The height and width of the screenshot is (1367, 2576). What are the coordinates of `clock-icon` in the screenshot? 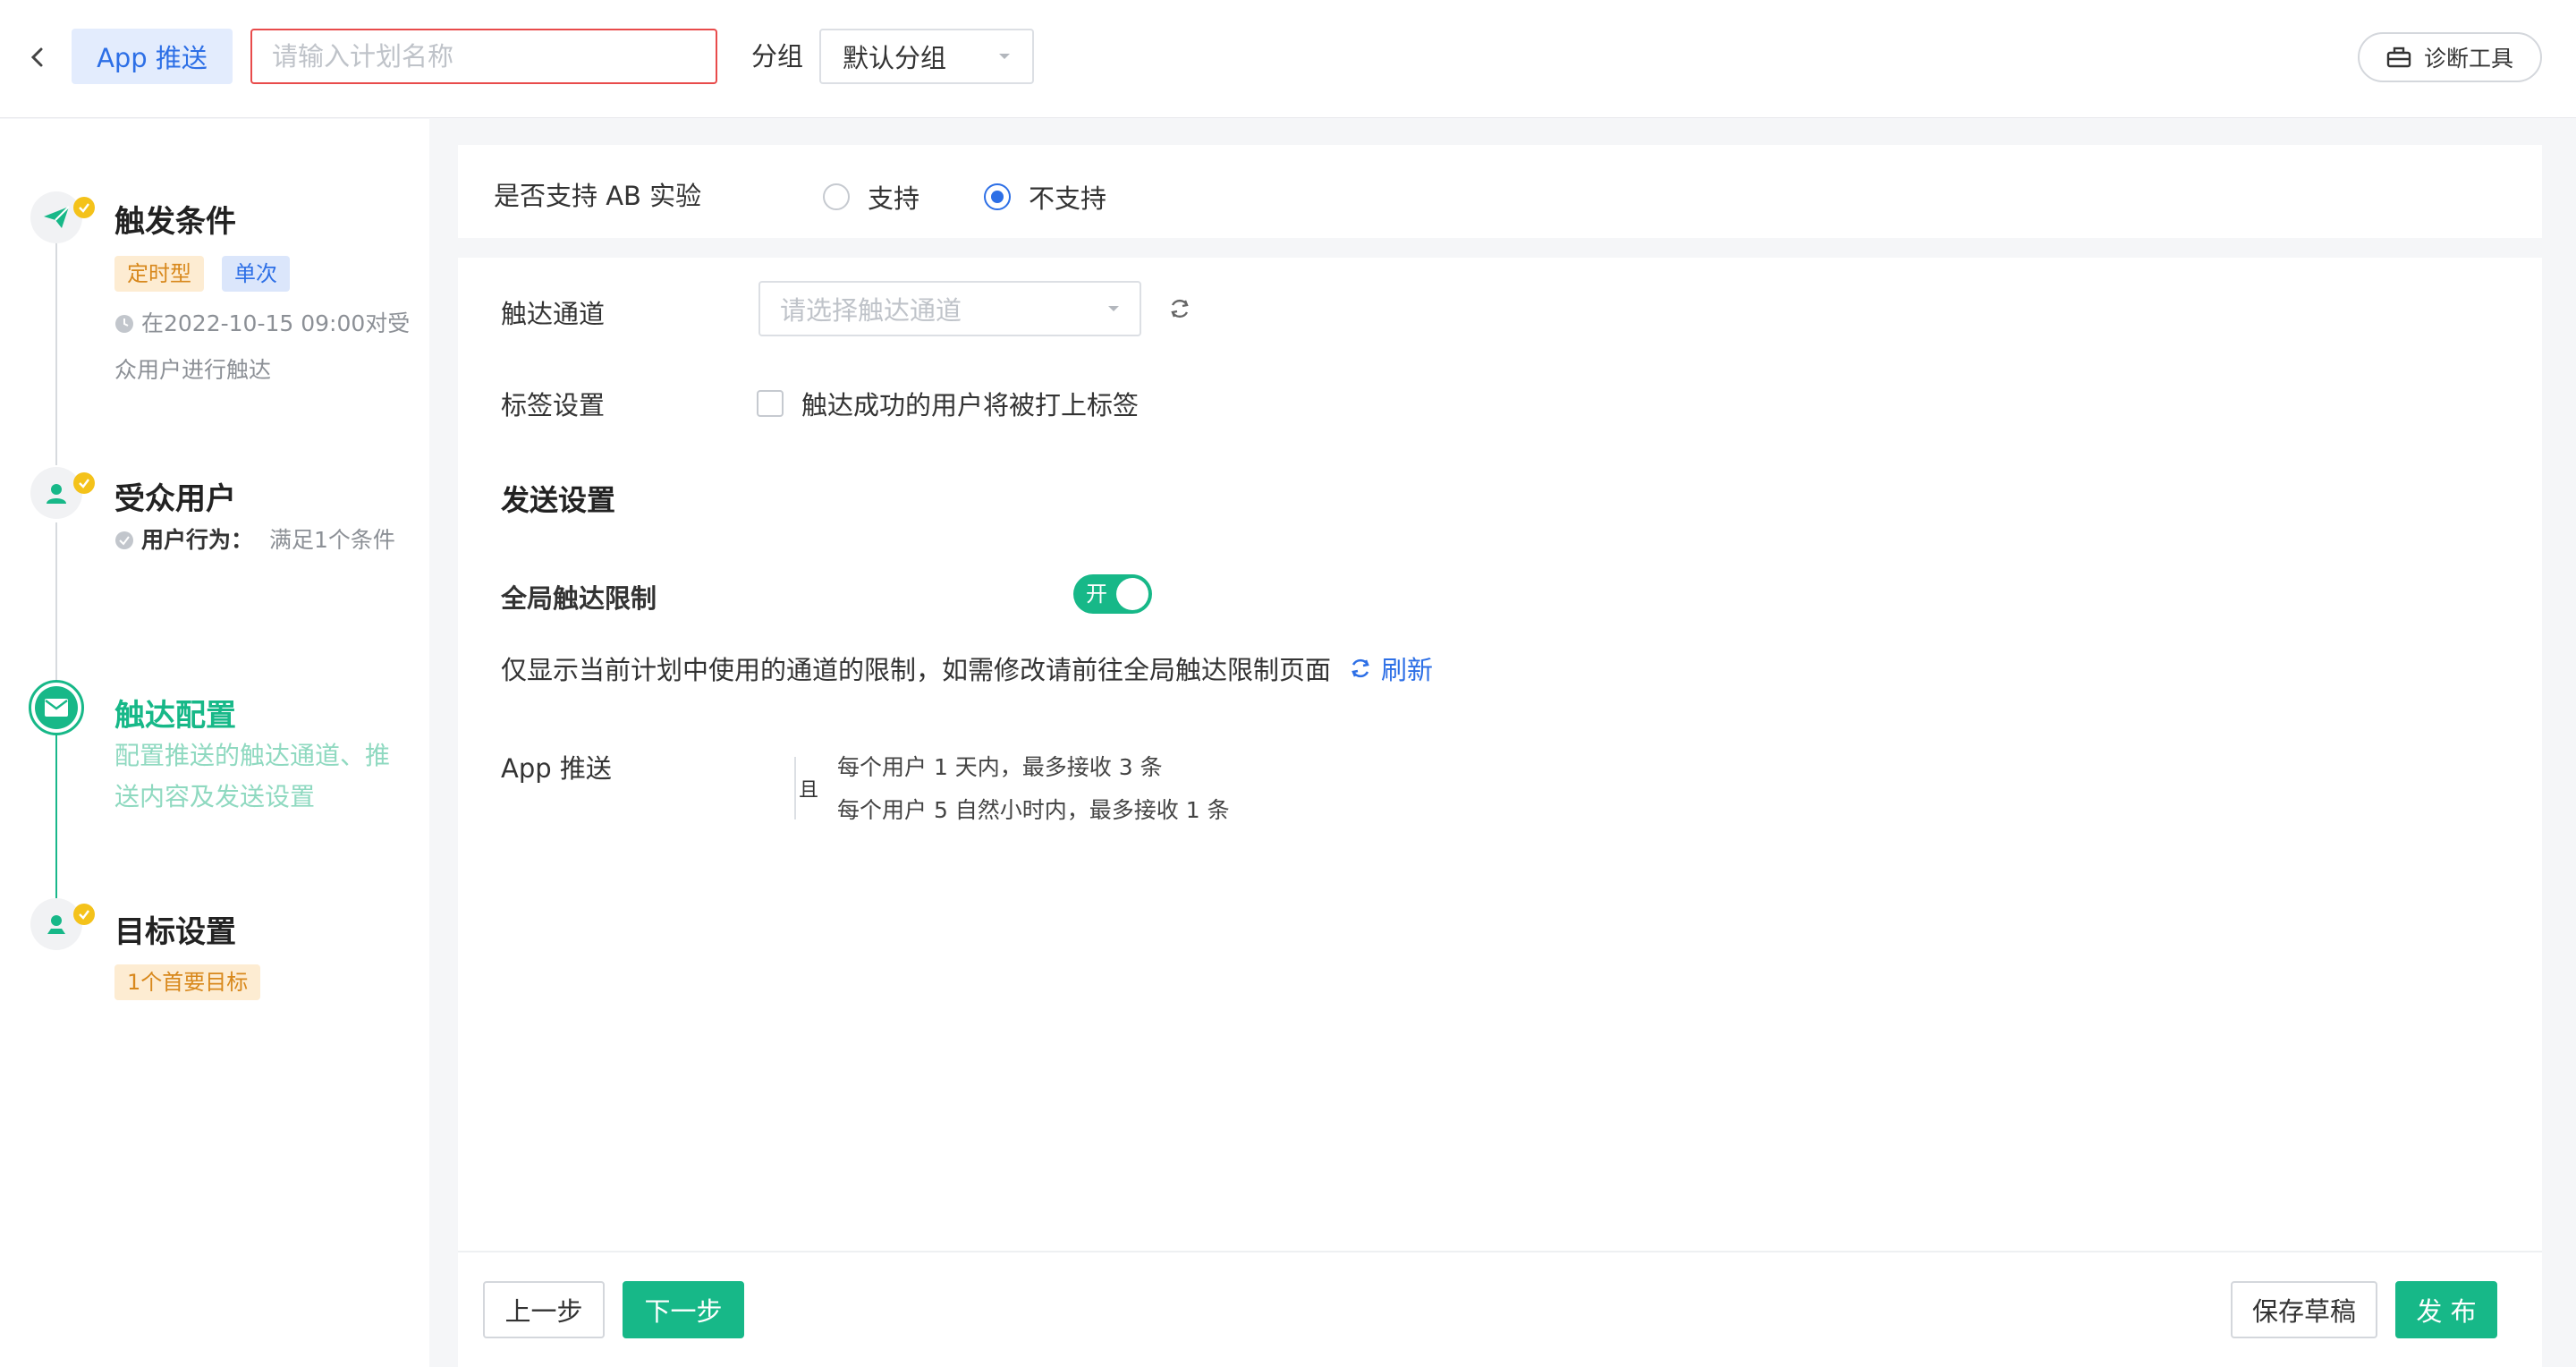 It's located at (124, 324).